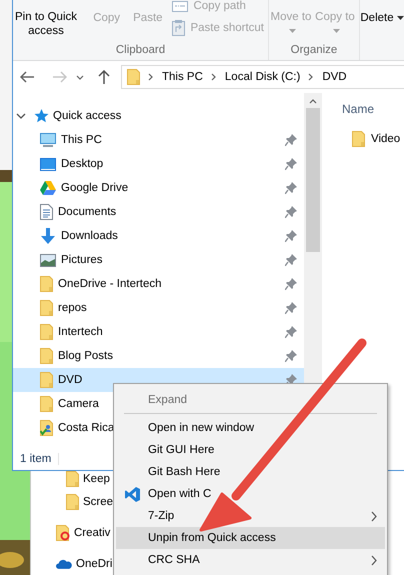 The width and height of the screenshot is (404, 575). I want to click on group-label: Organize, so click(314, 50).